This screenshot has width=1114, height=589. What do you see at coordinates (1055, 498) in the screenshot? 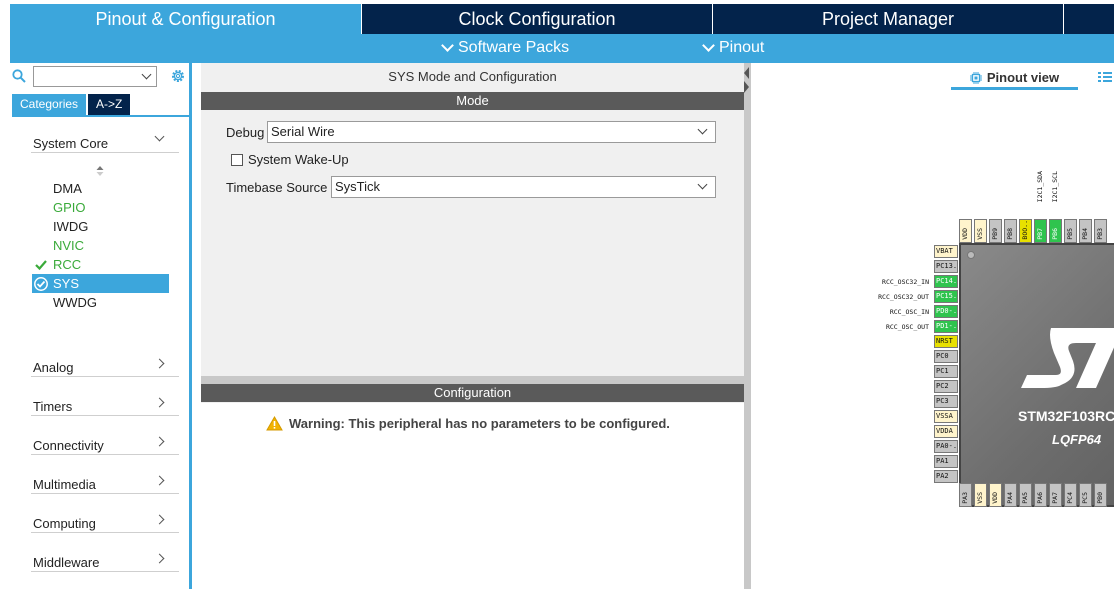
I see `pin-name: PA7` at bounding box center [1055, 498].